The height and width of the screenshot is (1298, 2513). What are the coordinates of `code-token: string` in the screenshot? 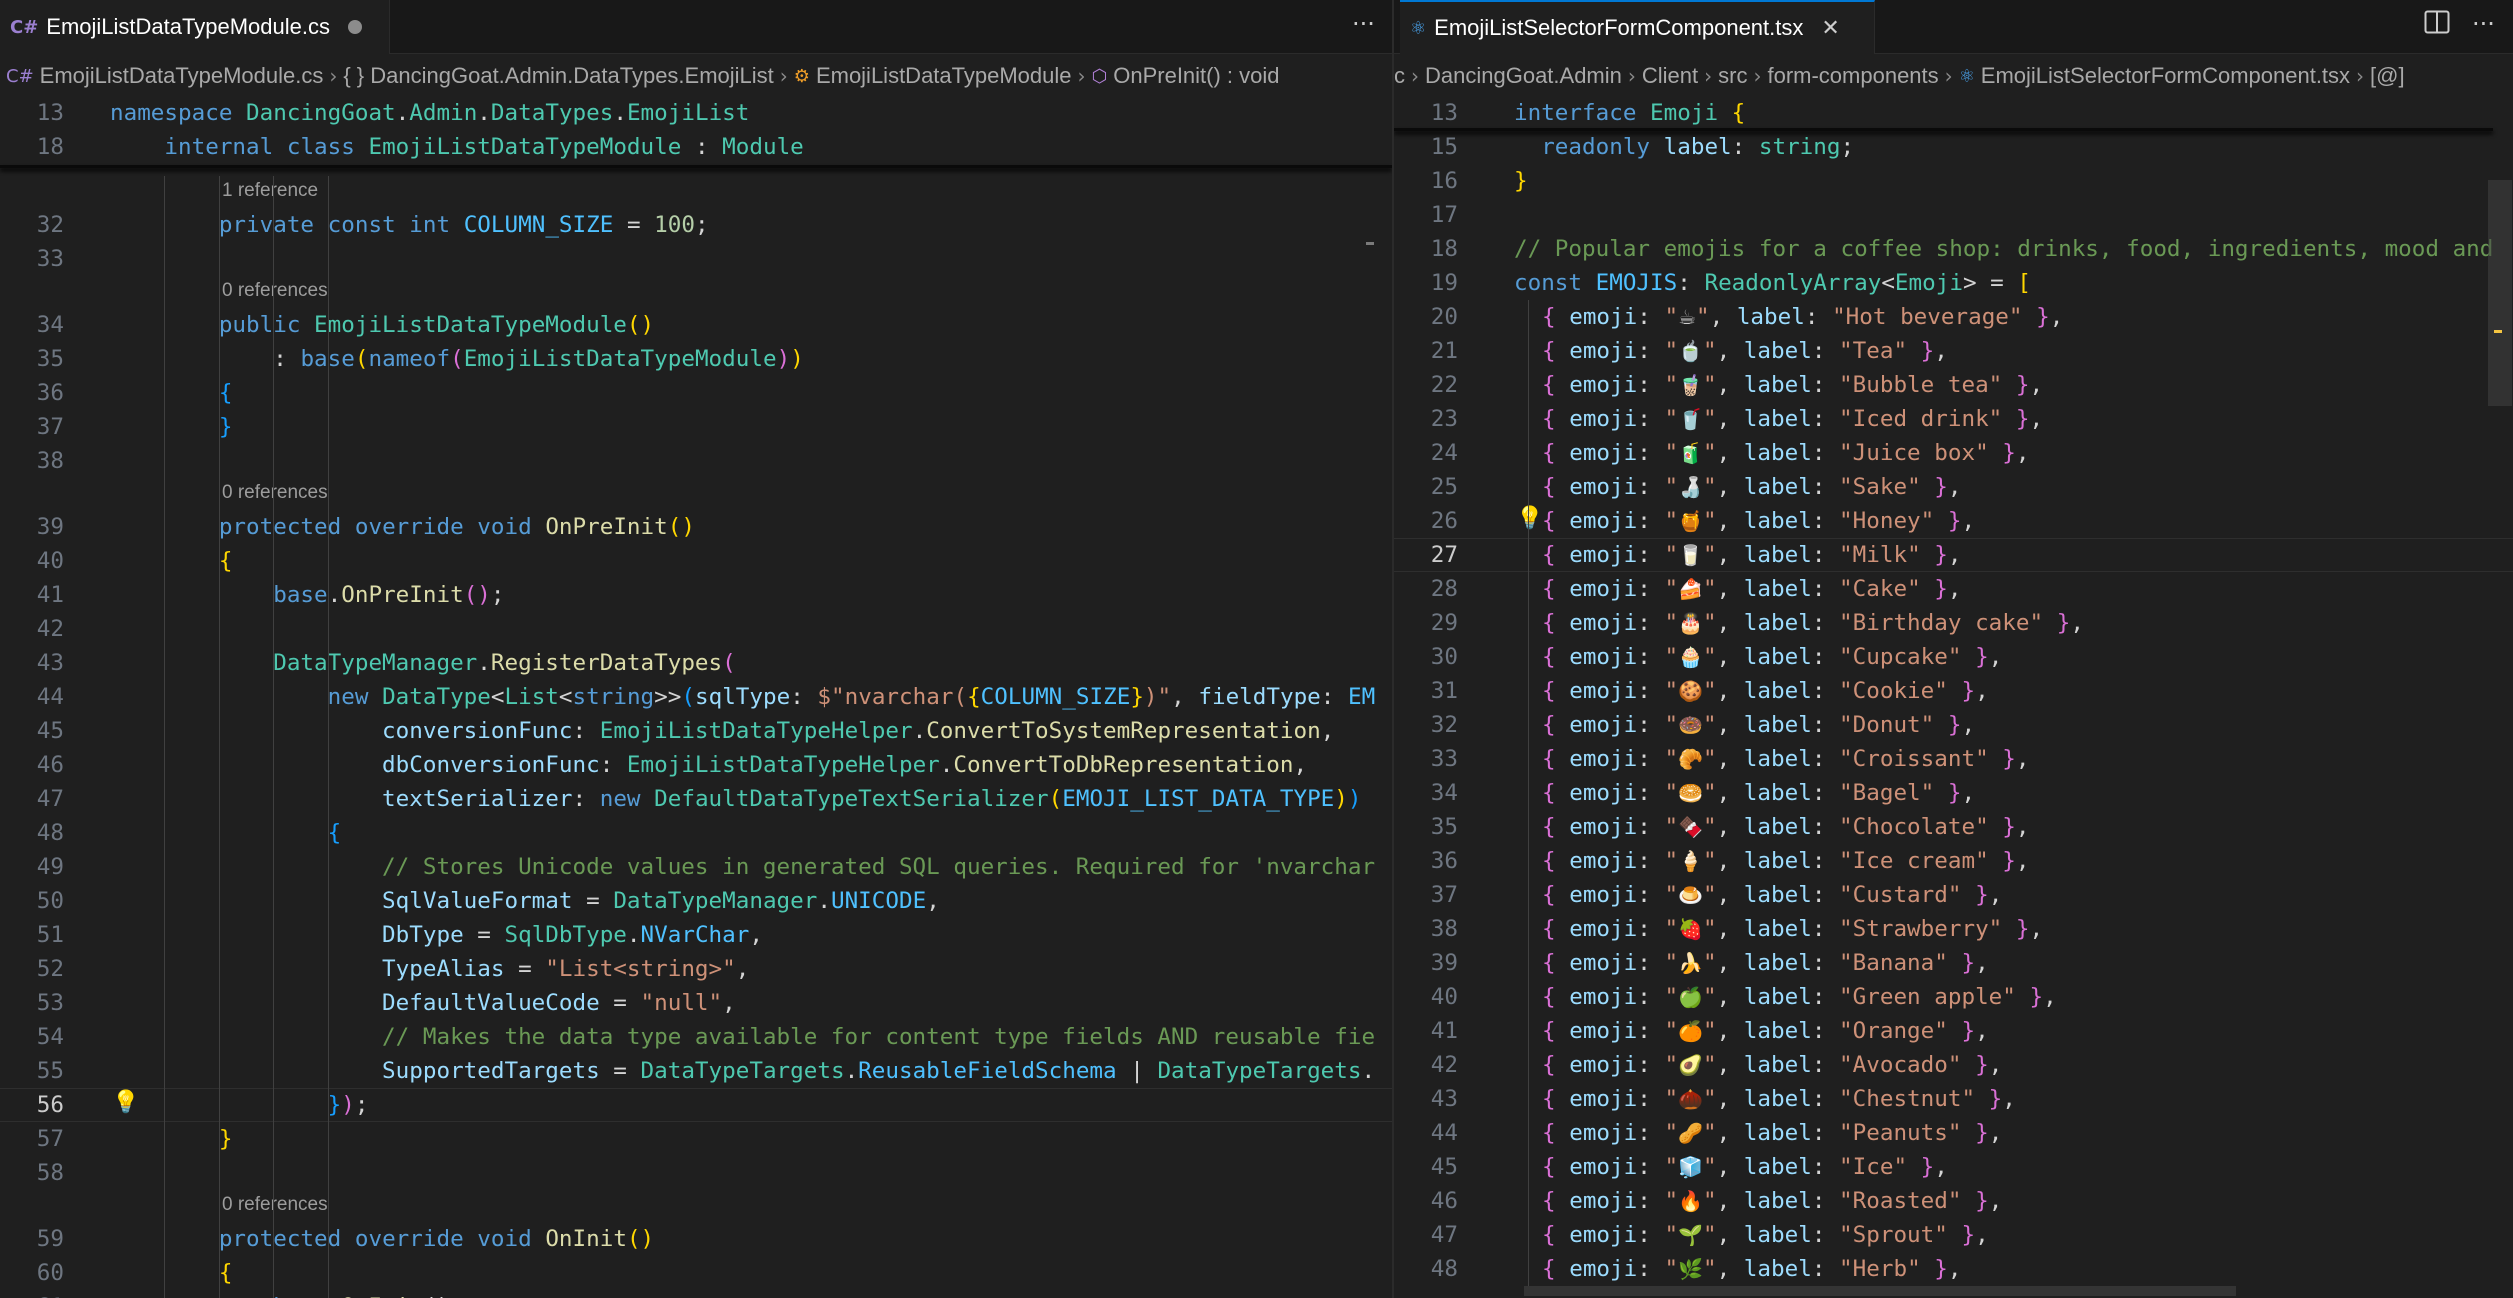 It's located at (613, 697).